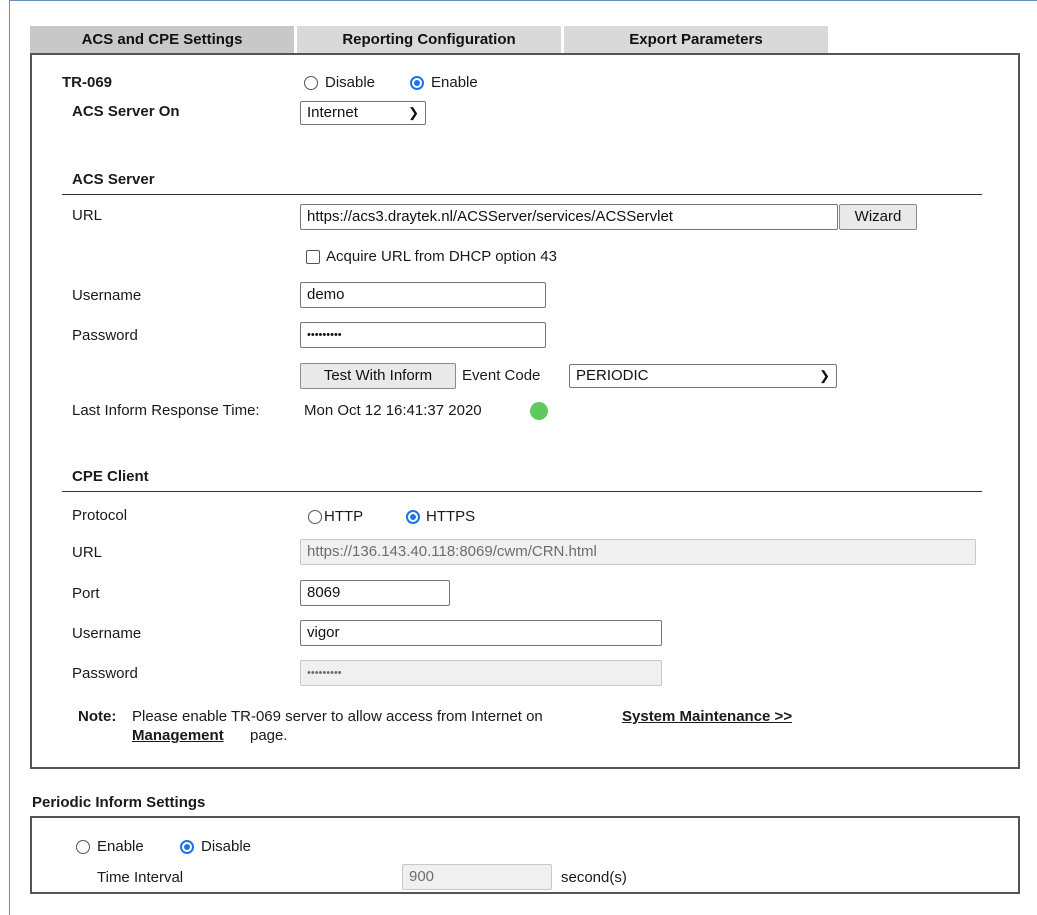 This screenshot has width=1037, height=915. I want to click on cpe-url-input: https://136.143.40.118:8069/cwm/CRN.html, so click(638, 552).